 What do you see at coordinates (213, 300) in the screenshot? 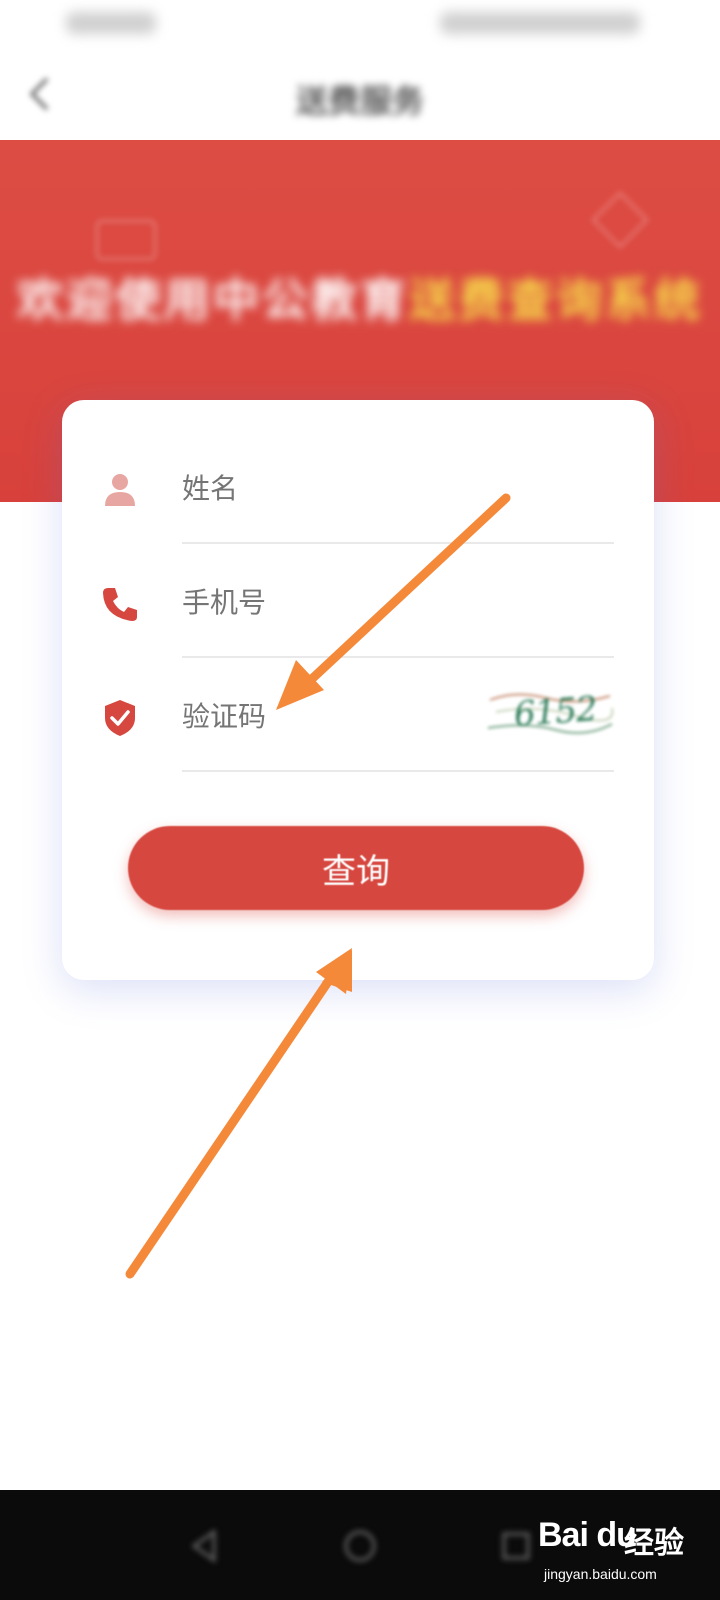
I see `banner-title-white: 欢迎使用中公教育` at bounding box center [213, 300].